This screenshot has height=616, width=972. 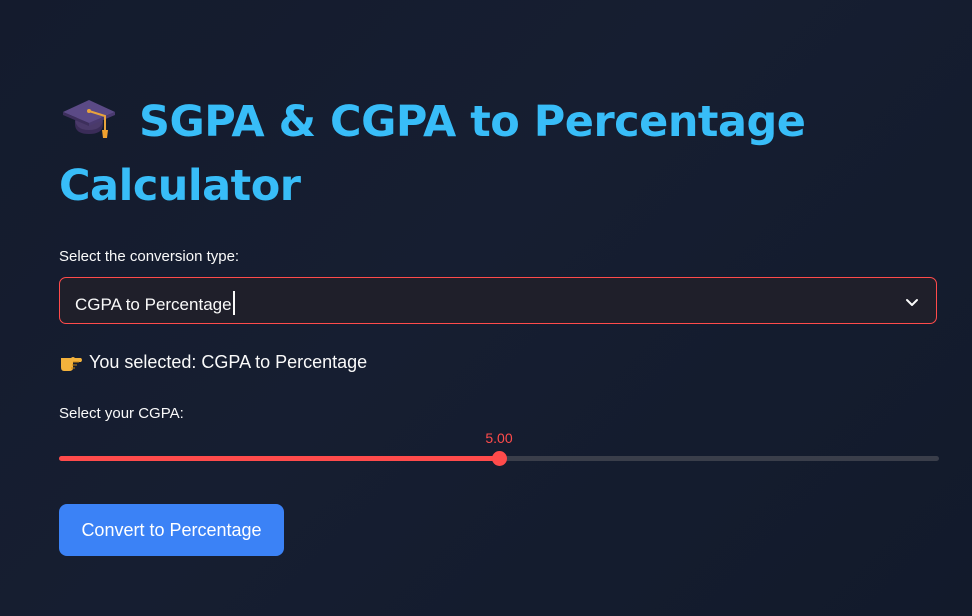 What do you see at coordinates (499, 438) in the screenshot?
I see `cgpa-slider-value: 5.00` at bounding box center [499, 438].